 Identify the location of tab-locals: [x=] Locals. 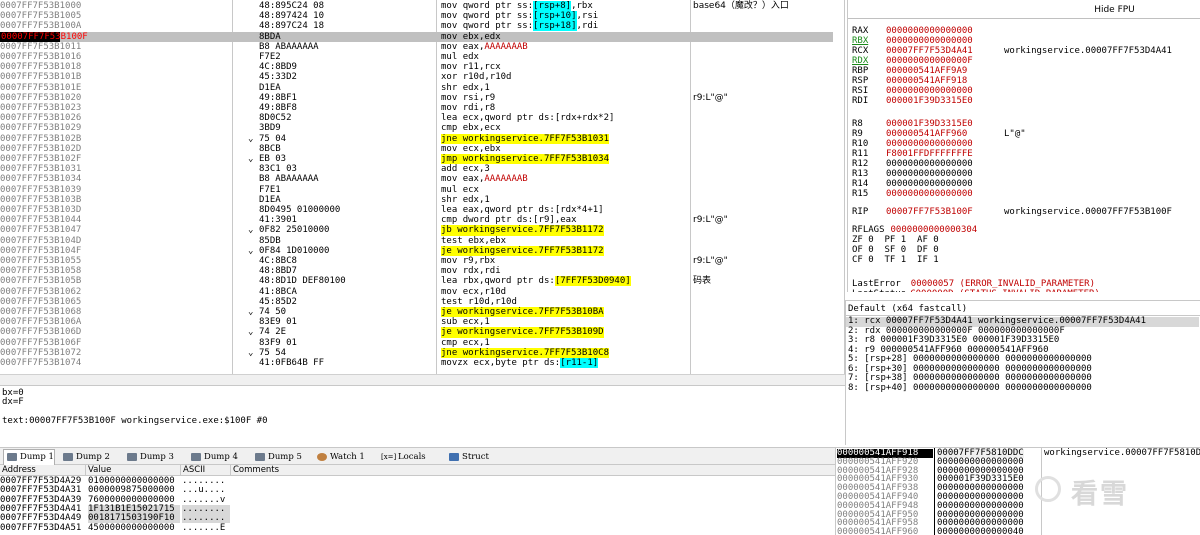
(402, 457).